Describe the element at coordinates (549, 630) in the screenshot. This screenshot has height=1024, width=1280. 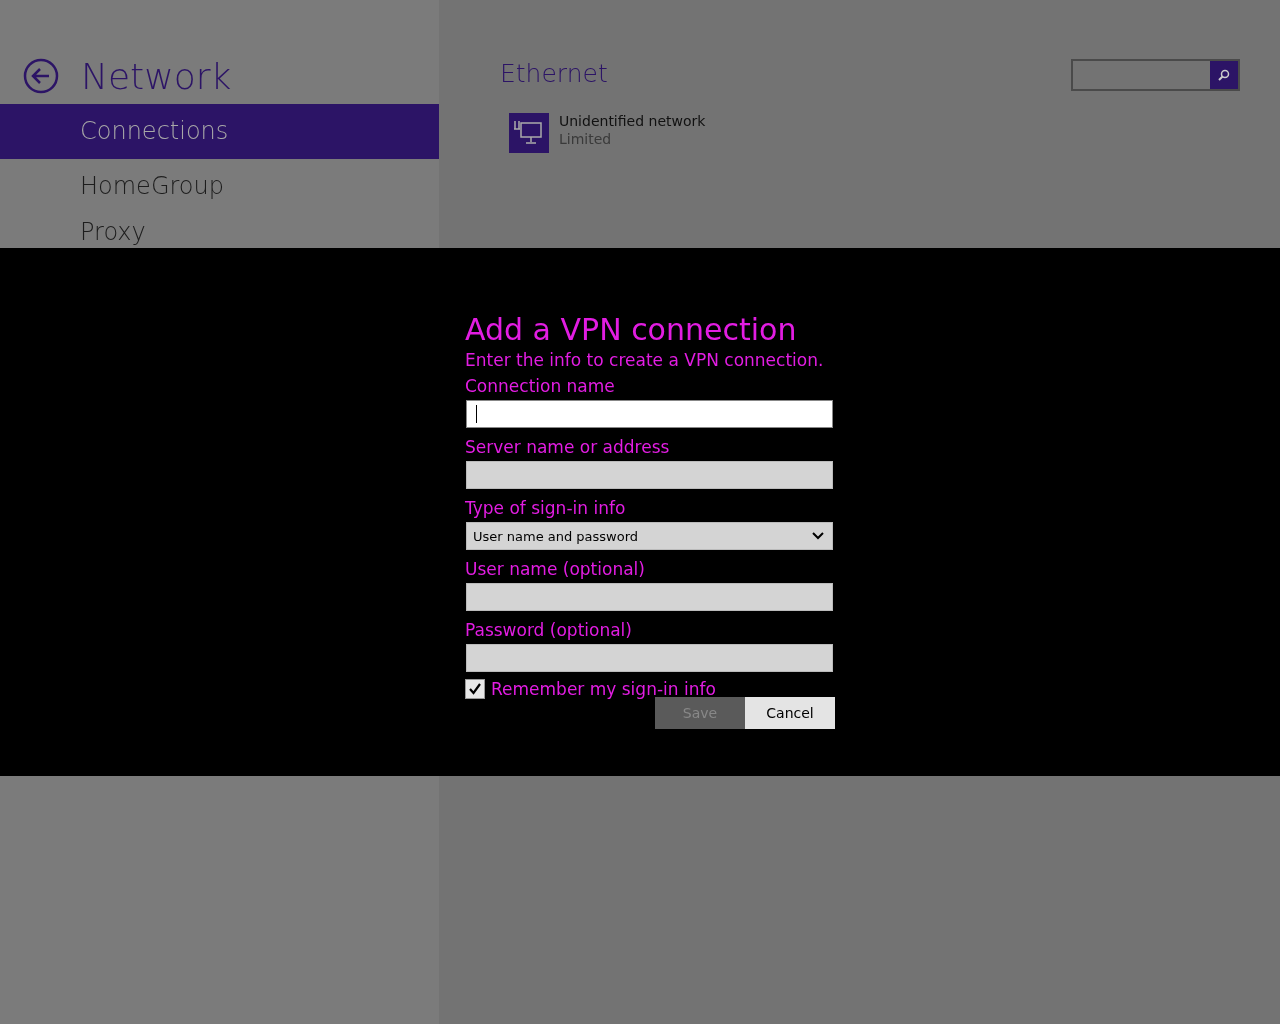
I see `field-label: Password (optional)` at that location.